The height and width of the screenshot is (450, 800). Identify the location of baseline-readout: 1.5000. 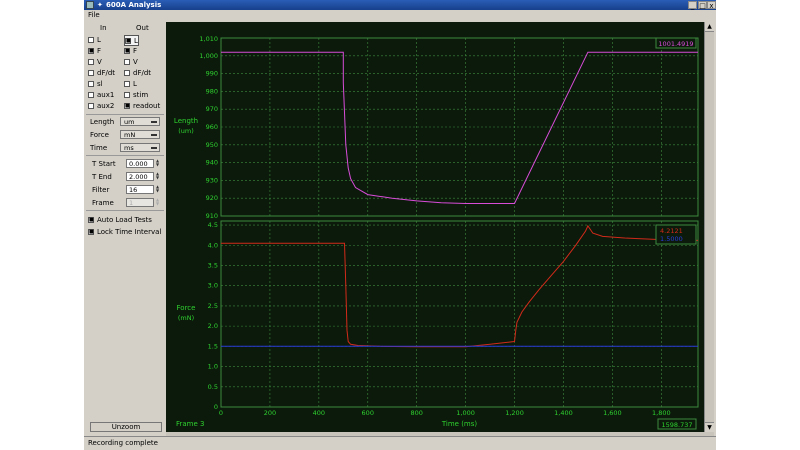
(671, 239).